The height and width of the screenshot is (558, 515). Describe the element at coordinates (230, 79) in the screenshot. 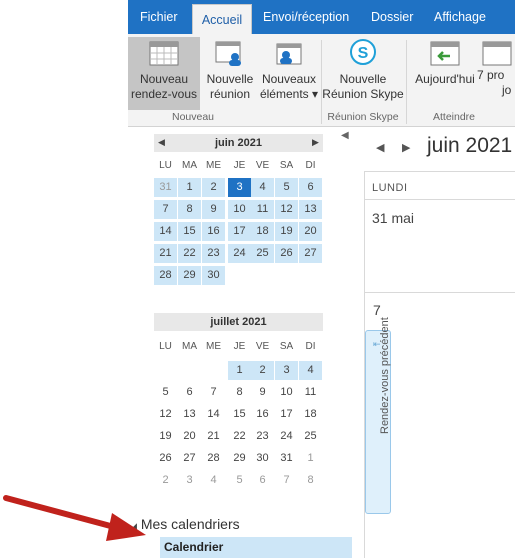

I see `new-meeting-label-1: Nouvelle` at that location.